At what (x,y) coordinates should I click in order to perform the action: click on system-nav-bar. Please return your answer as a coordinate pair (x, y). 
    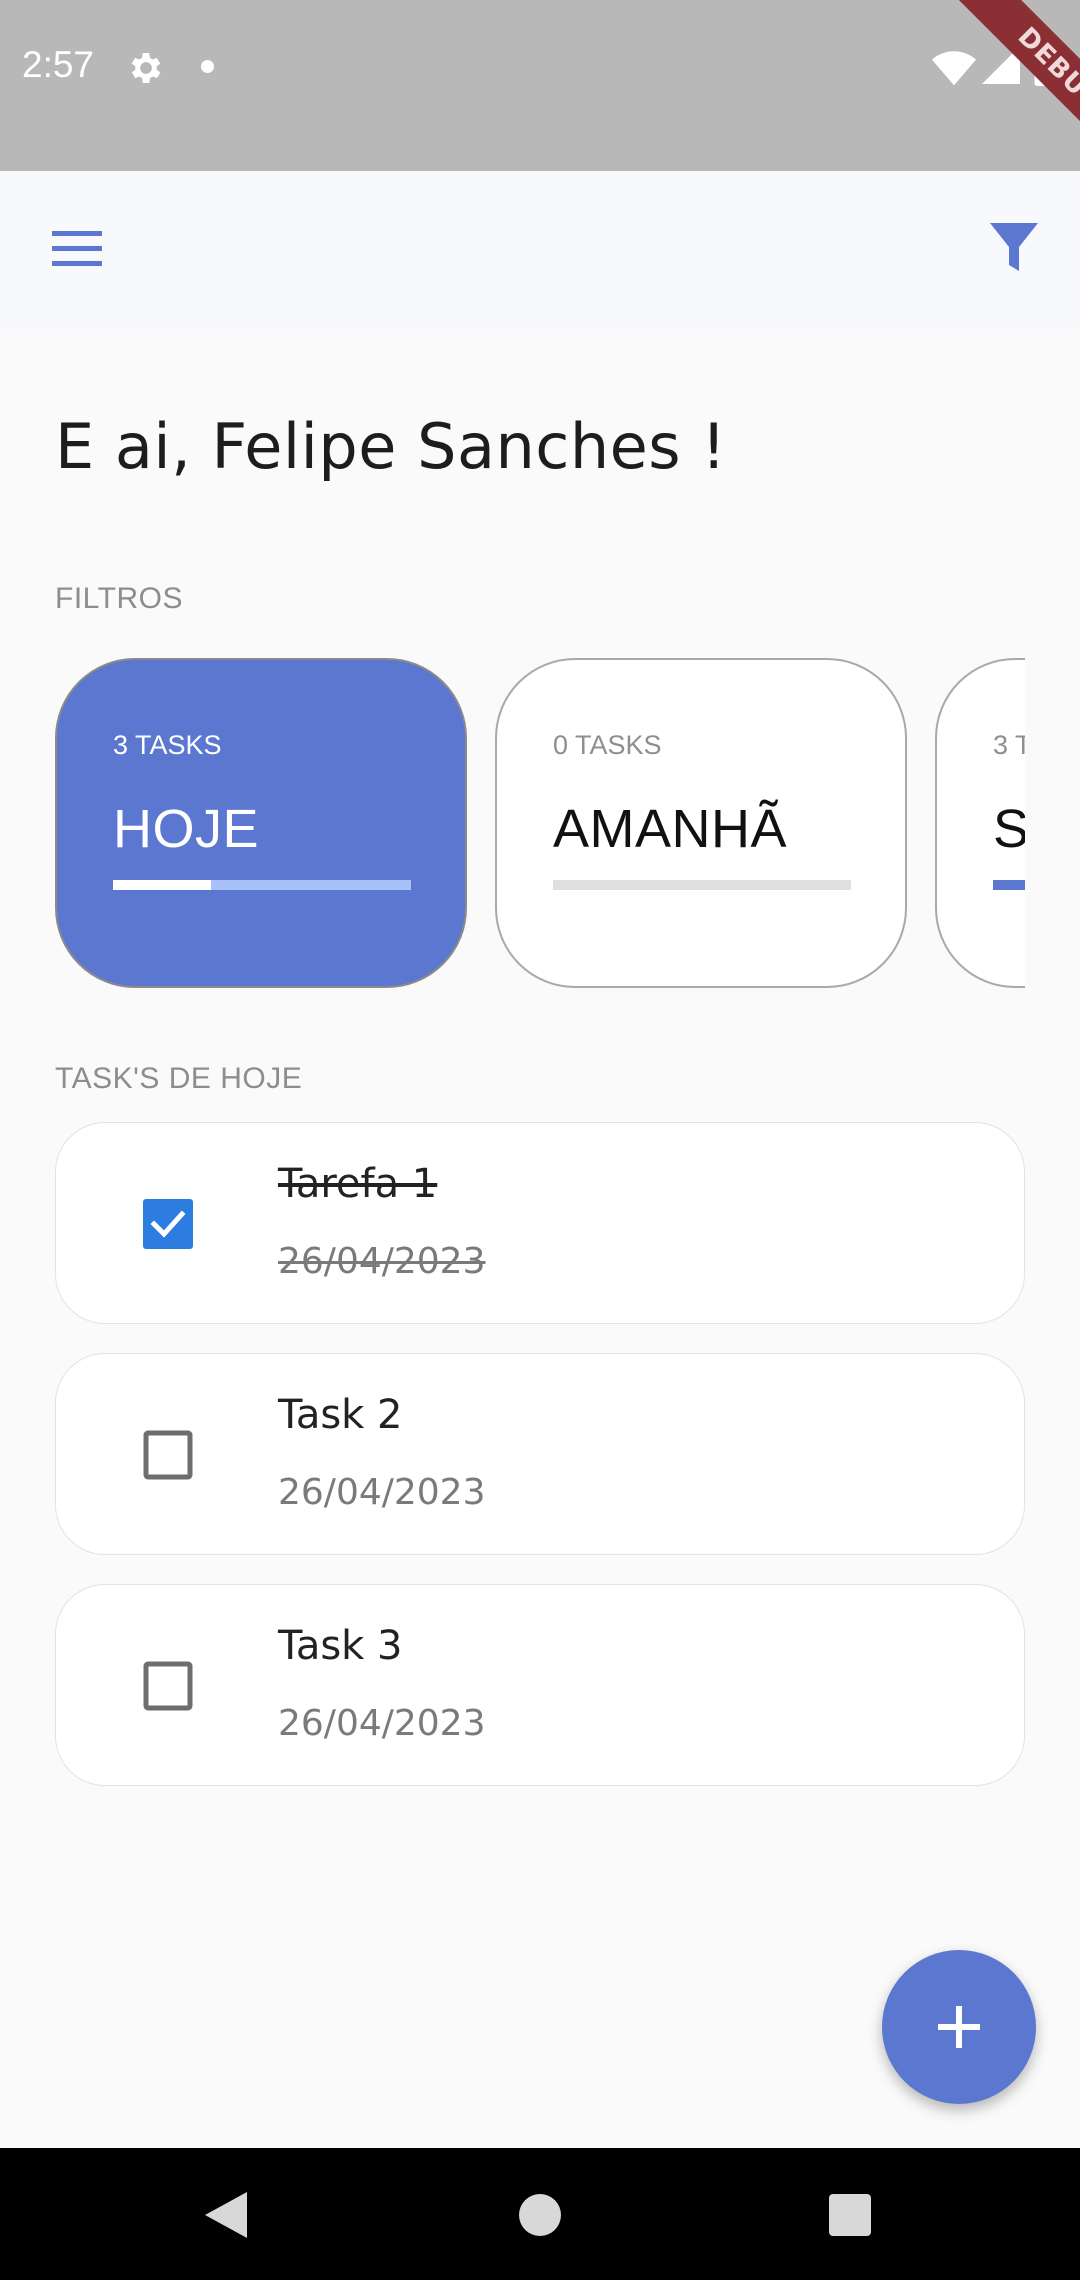
    Looking at the image, I should click on (540, 2214).